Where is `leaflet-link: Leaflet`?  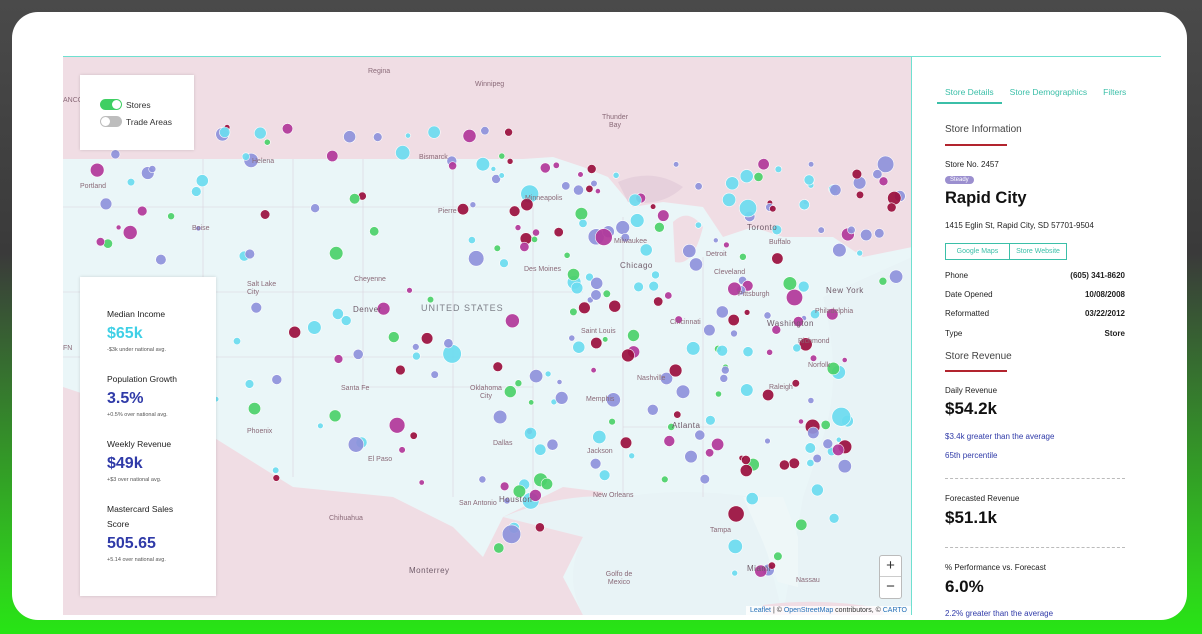 leaflet-link: Leaflet is located at coordinates (760, 610).